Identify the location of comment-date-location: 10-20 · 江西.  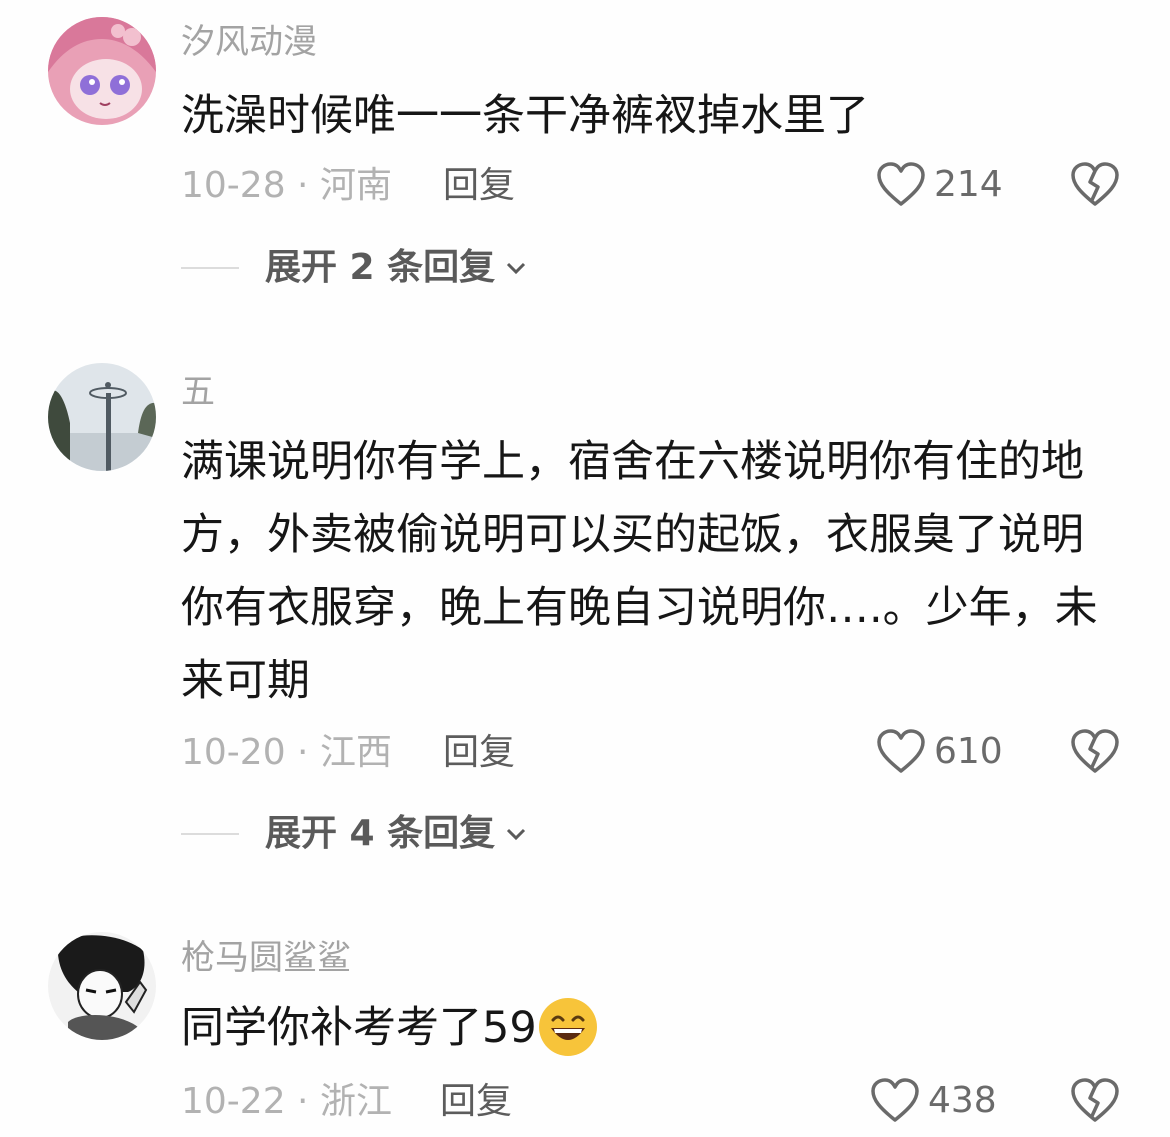
(286, 752).